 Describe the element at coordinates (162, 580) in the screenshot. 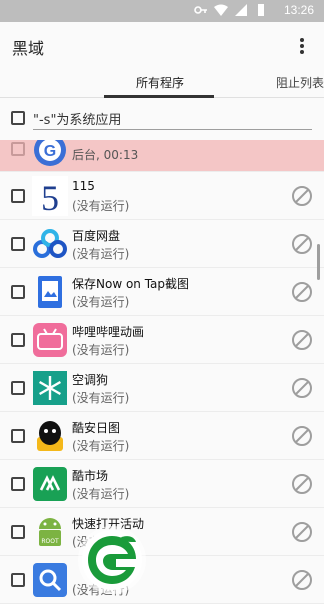

I see `list-item: (没有运行)` at that location.